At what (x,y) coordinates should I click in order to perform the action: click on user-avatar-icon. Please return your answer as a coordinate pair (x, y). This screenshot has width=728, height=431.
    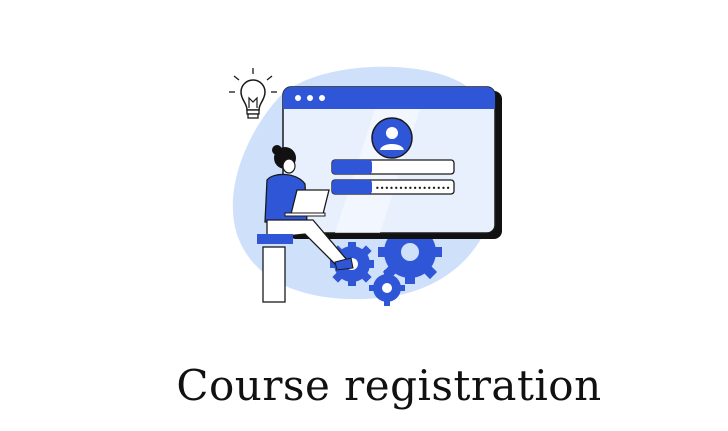
    Looking at the image, I should click on (392, 138).